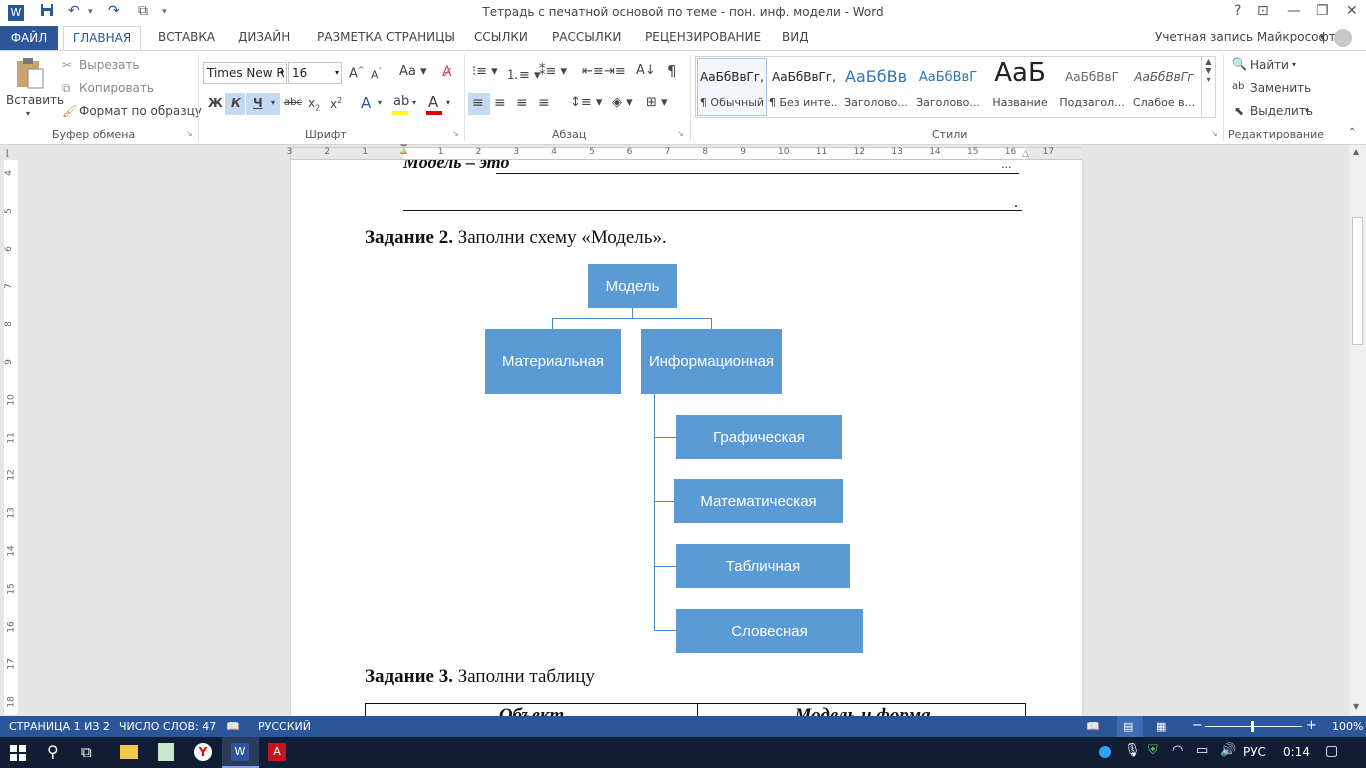 This screenshot has height=768, width=1366. What do you see at coordinates (1347, 726) in the screenshot?
I see `zoom-level: 100%` at bounding box center [1347, 726].